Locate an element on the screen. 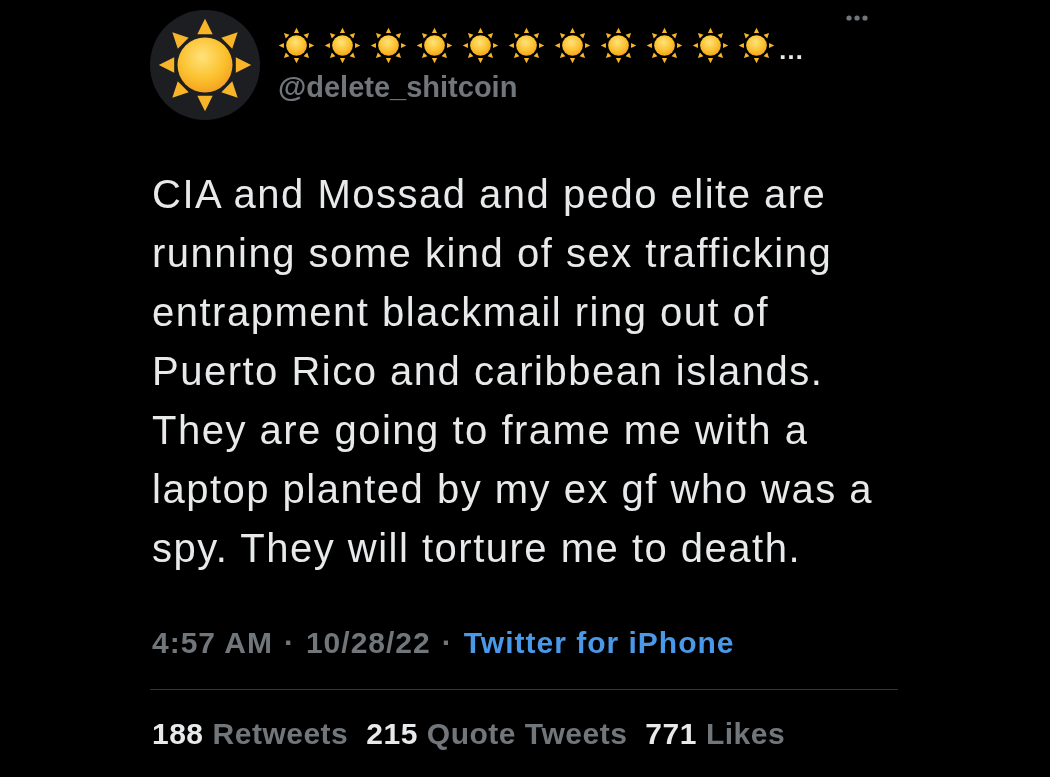 The height and width of the screenshot is (777, 1050). stat-link: 215 Quote Tweets is located at coordinates (497, 734).